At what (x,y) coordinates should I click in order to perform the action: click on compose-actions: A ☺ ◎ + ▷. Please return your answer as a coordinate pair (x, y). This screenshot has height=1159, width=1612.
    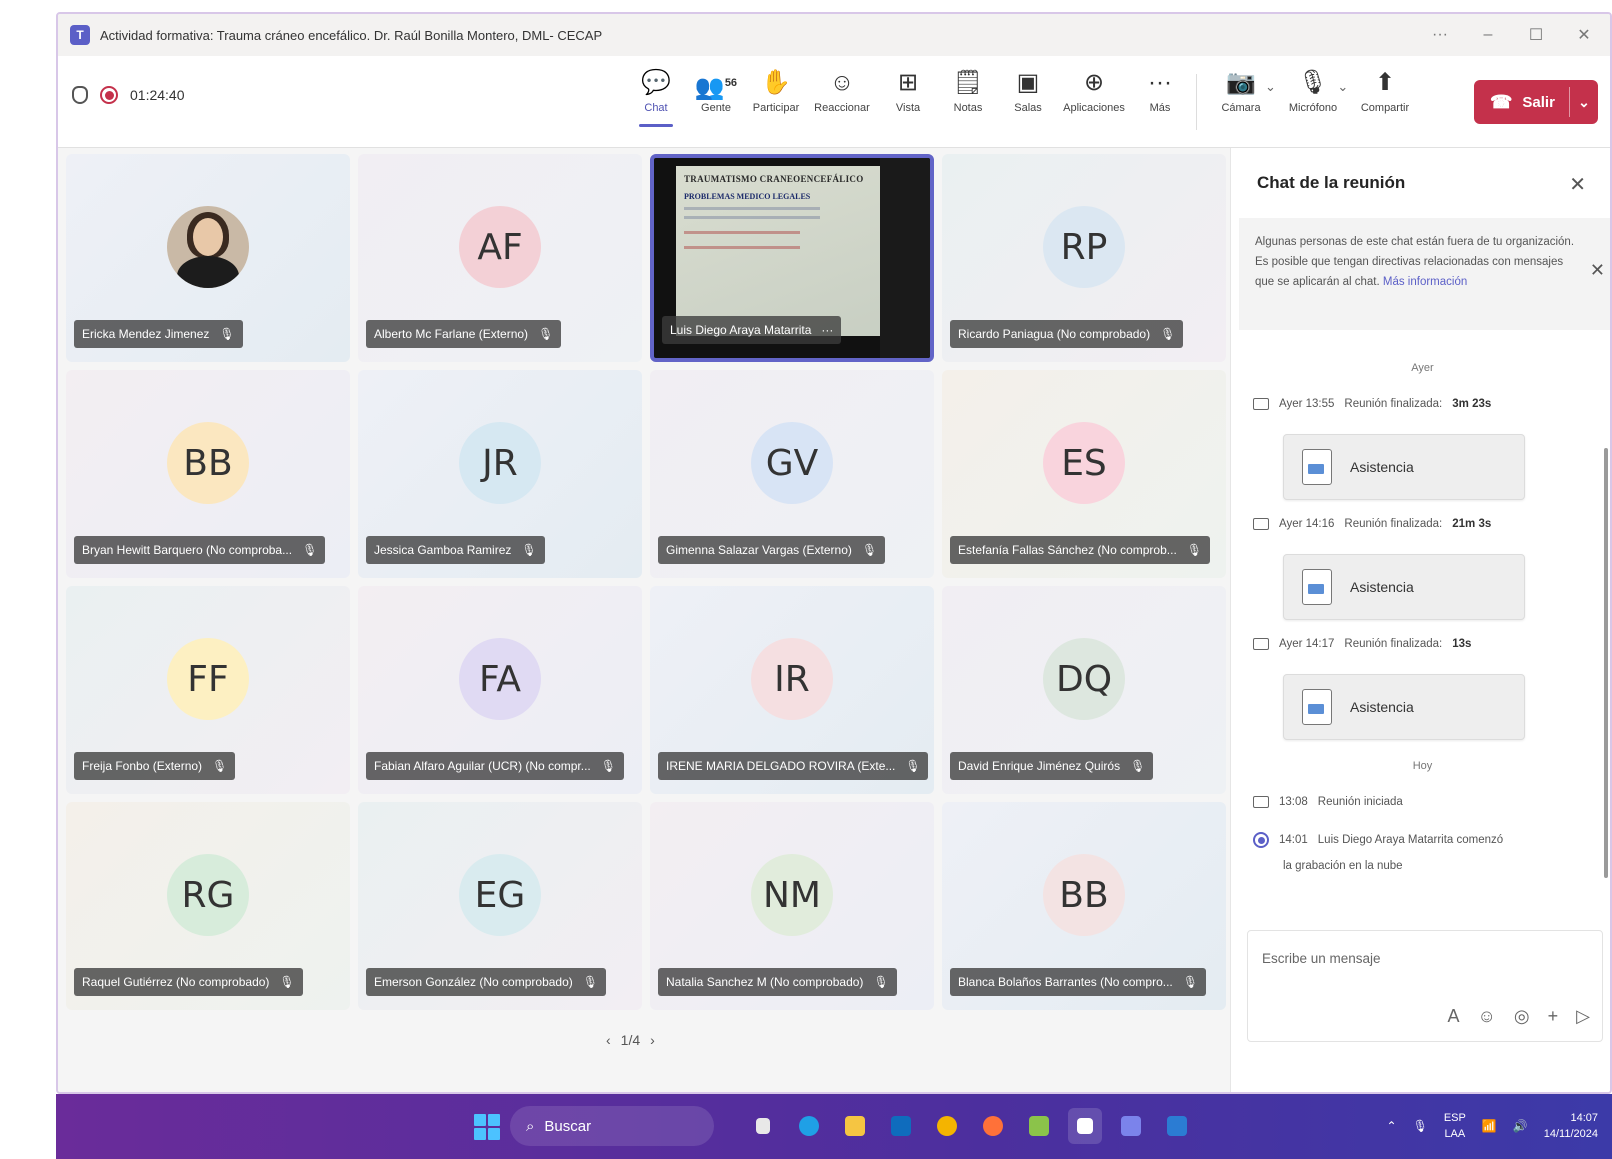
    Looking at the image, I should click on (1519, 1016).